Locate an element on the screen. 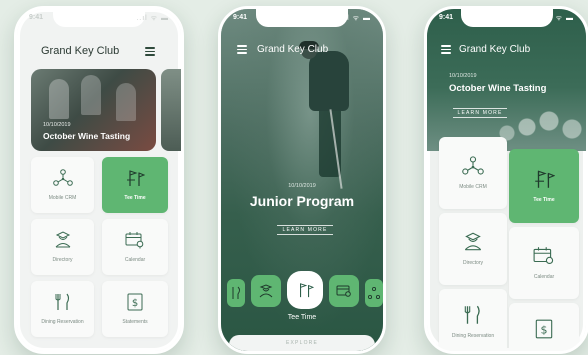 Image resolution: width=588 pixels, height=355 pixels. carousel-item-mobile-crm is located at coordinates (374, 293).